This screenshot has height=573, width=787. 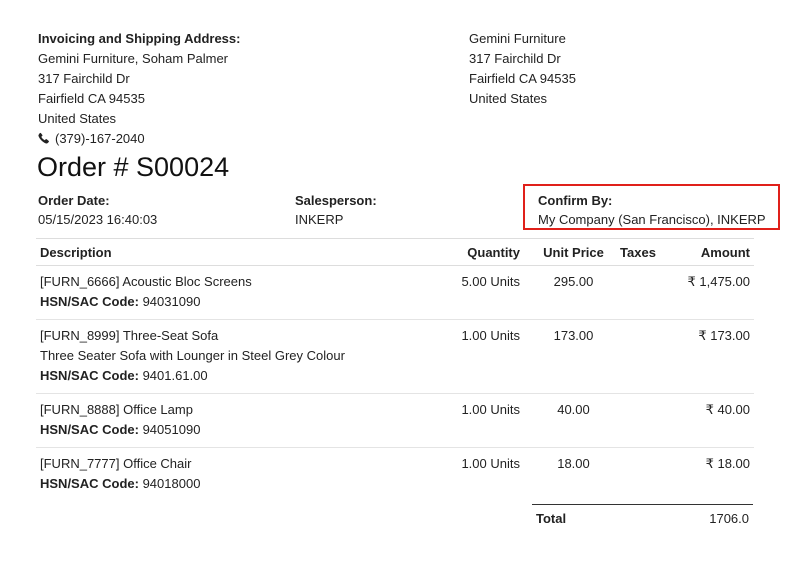 I want to click on company-address-line: Fairfield CA 94535, so click(x=522, y=78).